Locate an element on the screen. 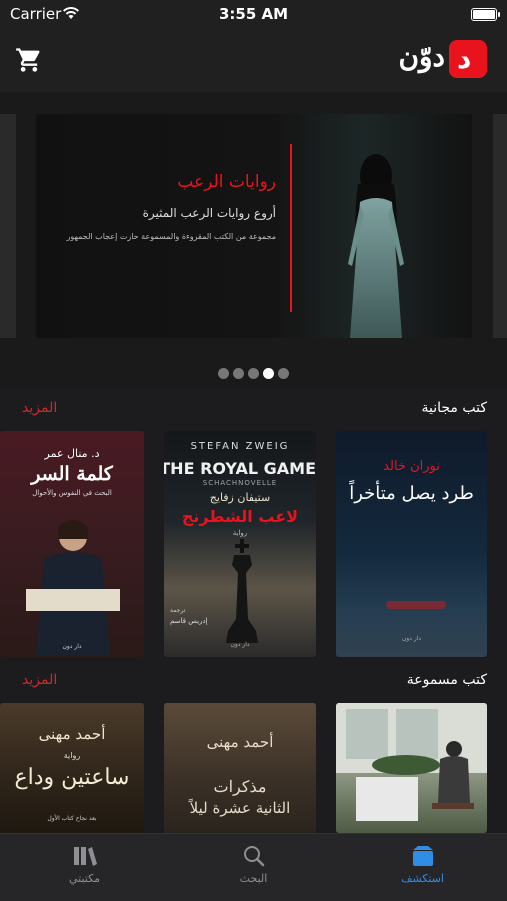 The height and width of the screenshot is (901, 507). book-subtitle-en: SCHACHNOVELLE is located at coordinates (240, 483).